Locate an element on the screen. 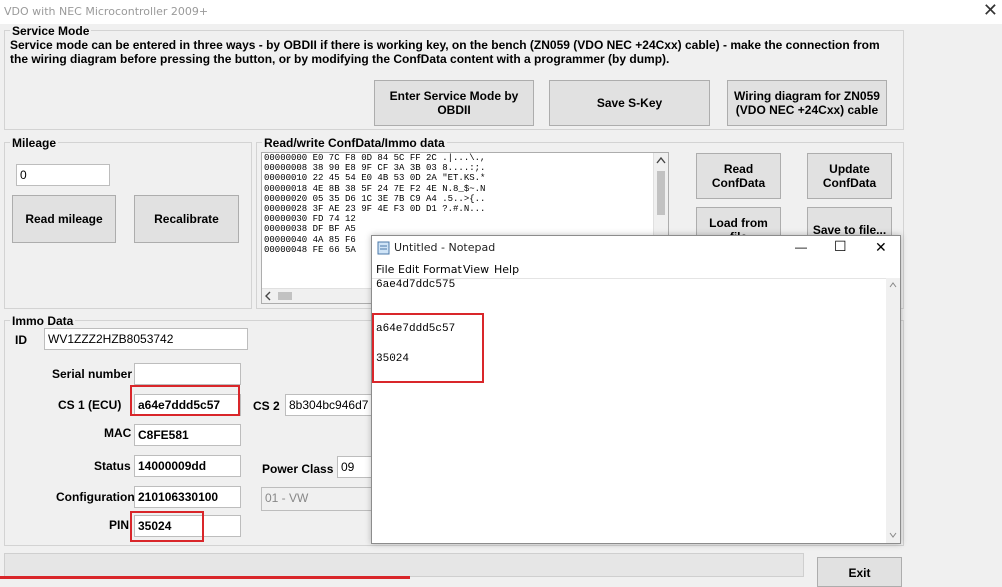 The width and height of the screenshot is (1002, 587). mileage-legend: Mileage is located at coordinates (34, 143).